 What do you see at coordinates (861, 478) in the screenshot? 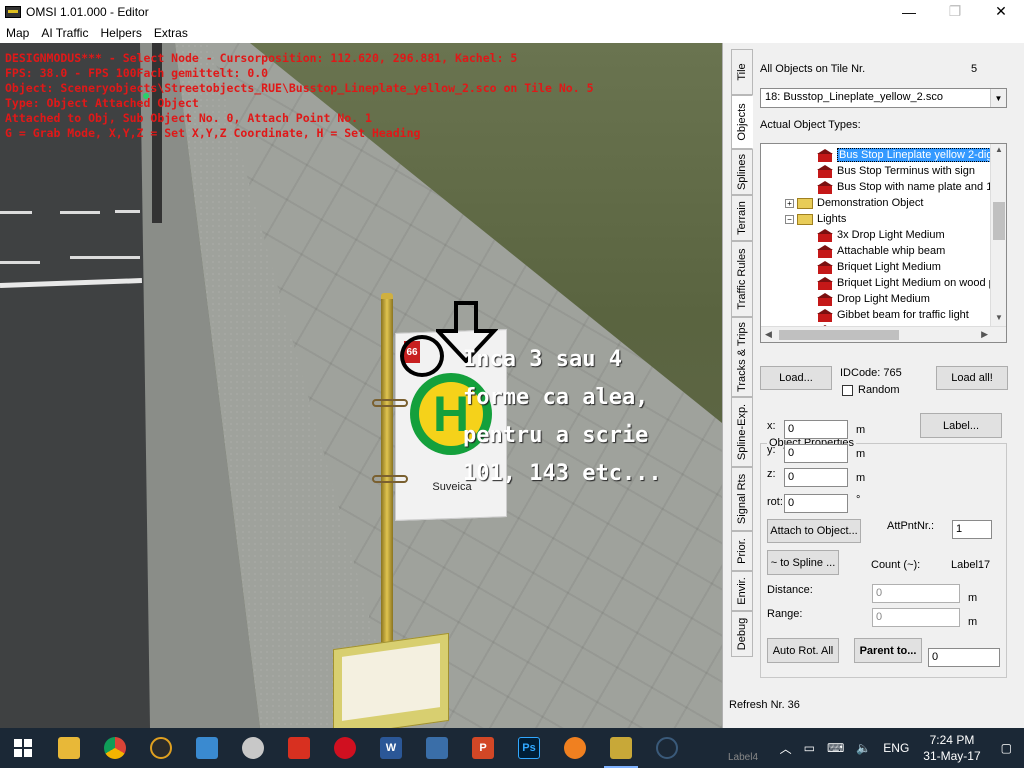
I see `z-unit: m` at bounding box center [861, 478].